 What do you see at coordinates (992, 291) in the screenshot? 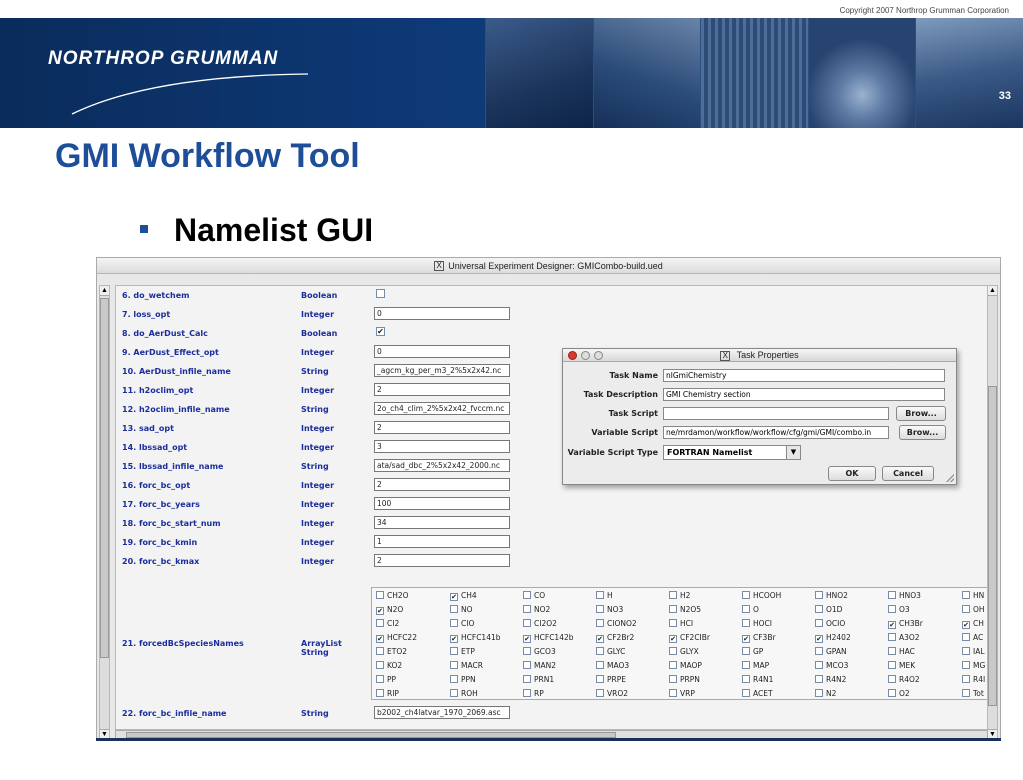
I see `scroll-up-icon: ▲` at bounding box center [992, 291].